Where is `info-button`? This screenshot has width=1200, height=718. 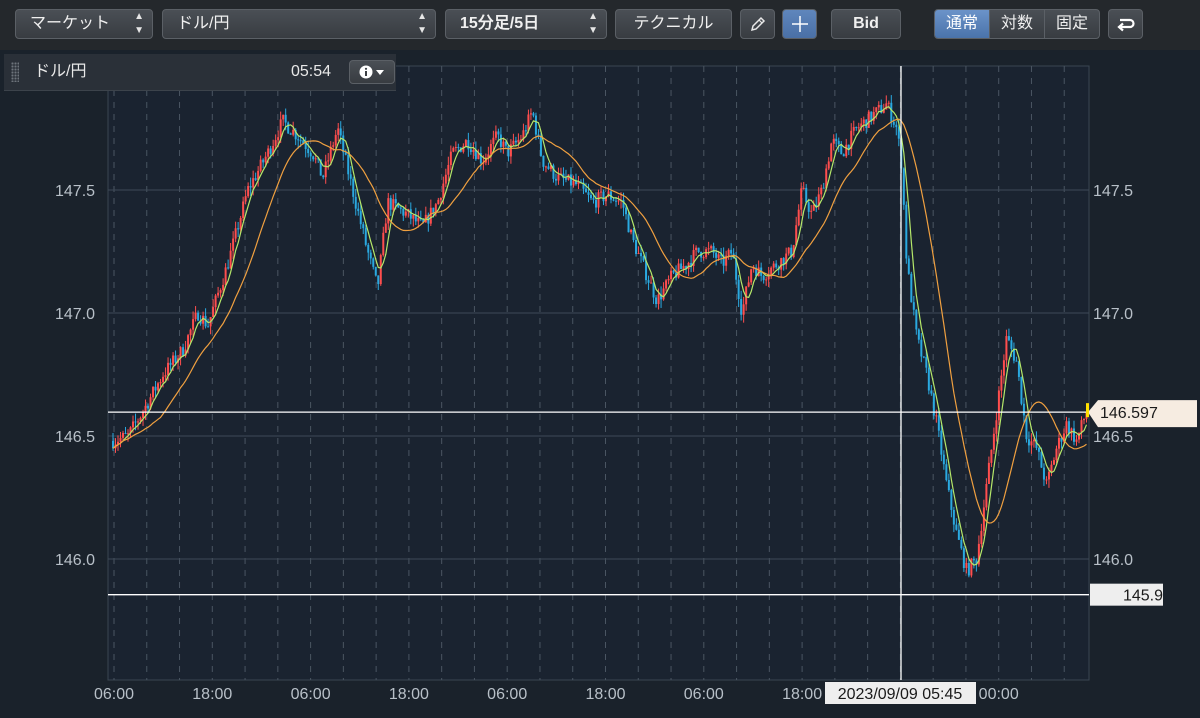 info-button is located at coordinates (372, 72).